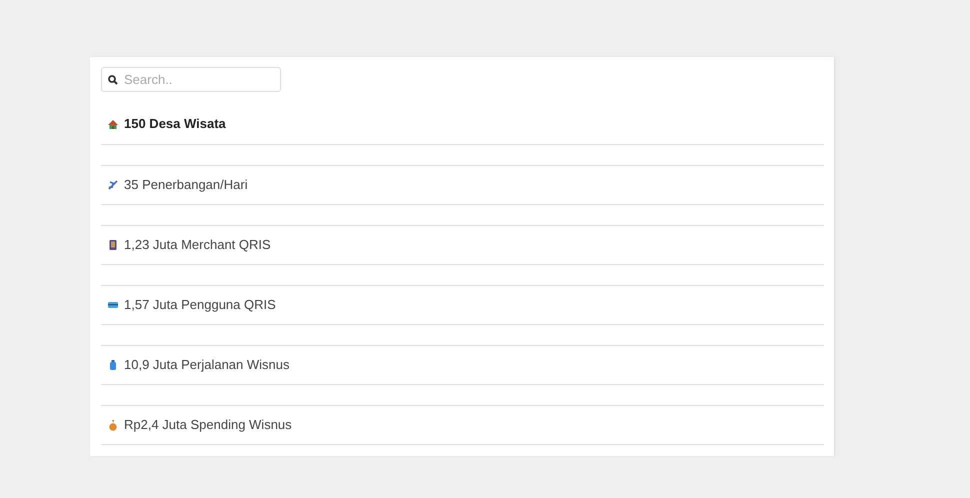  Describe the element at coordinates (113, 245) in the screenshot. I see `phone-icon` at that location.